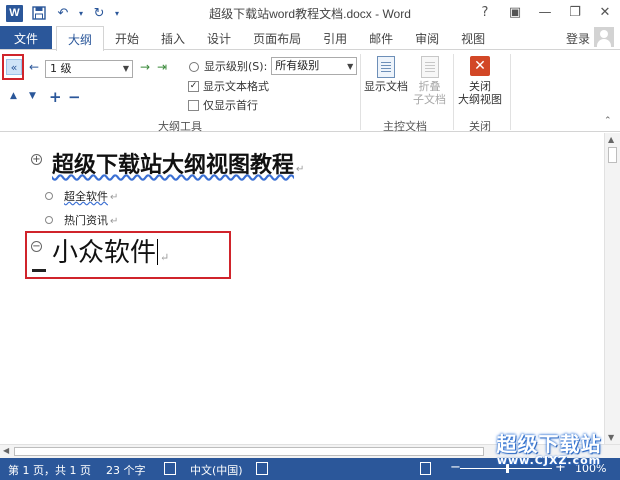  What do you see at coordinates (230, 105) in the screenshot?
I see `show-first-line-label: 仅显示首行` at bounding box center [230, 105].